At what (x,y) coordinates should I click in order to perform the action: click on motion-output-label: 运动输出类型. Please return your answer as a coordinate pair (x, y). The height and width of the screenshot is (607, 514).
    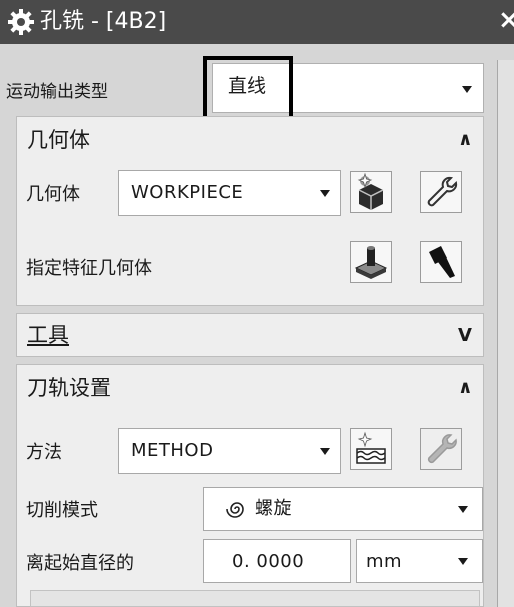
    Looking at the image, I should click on (57, 92).